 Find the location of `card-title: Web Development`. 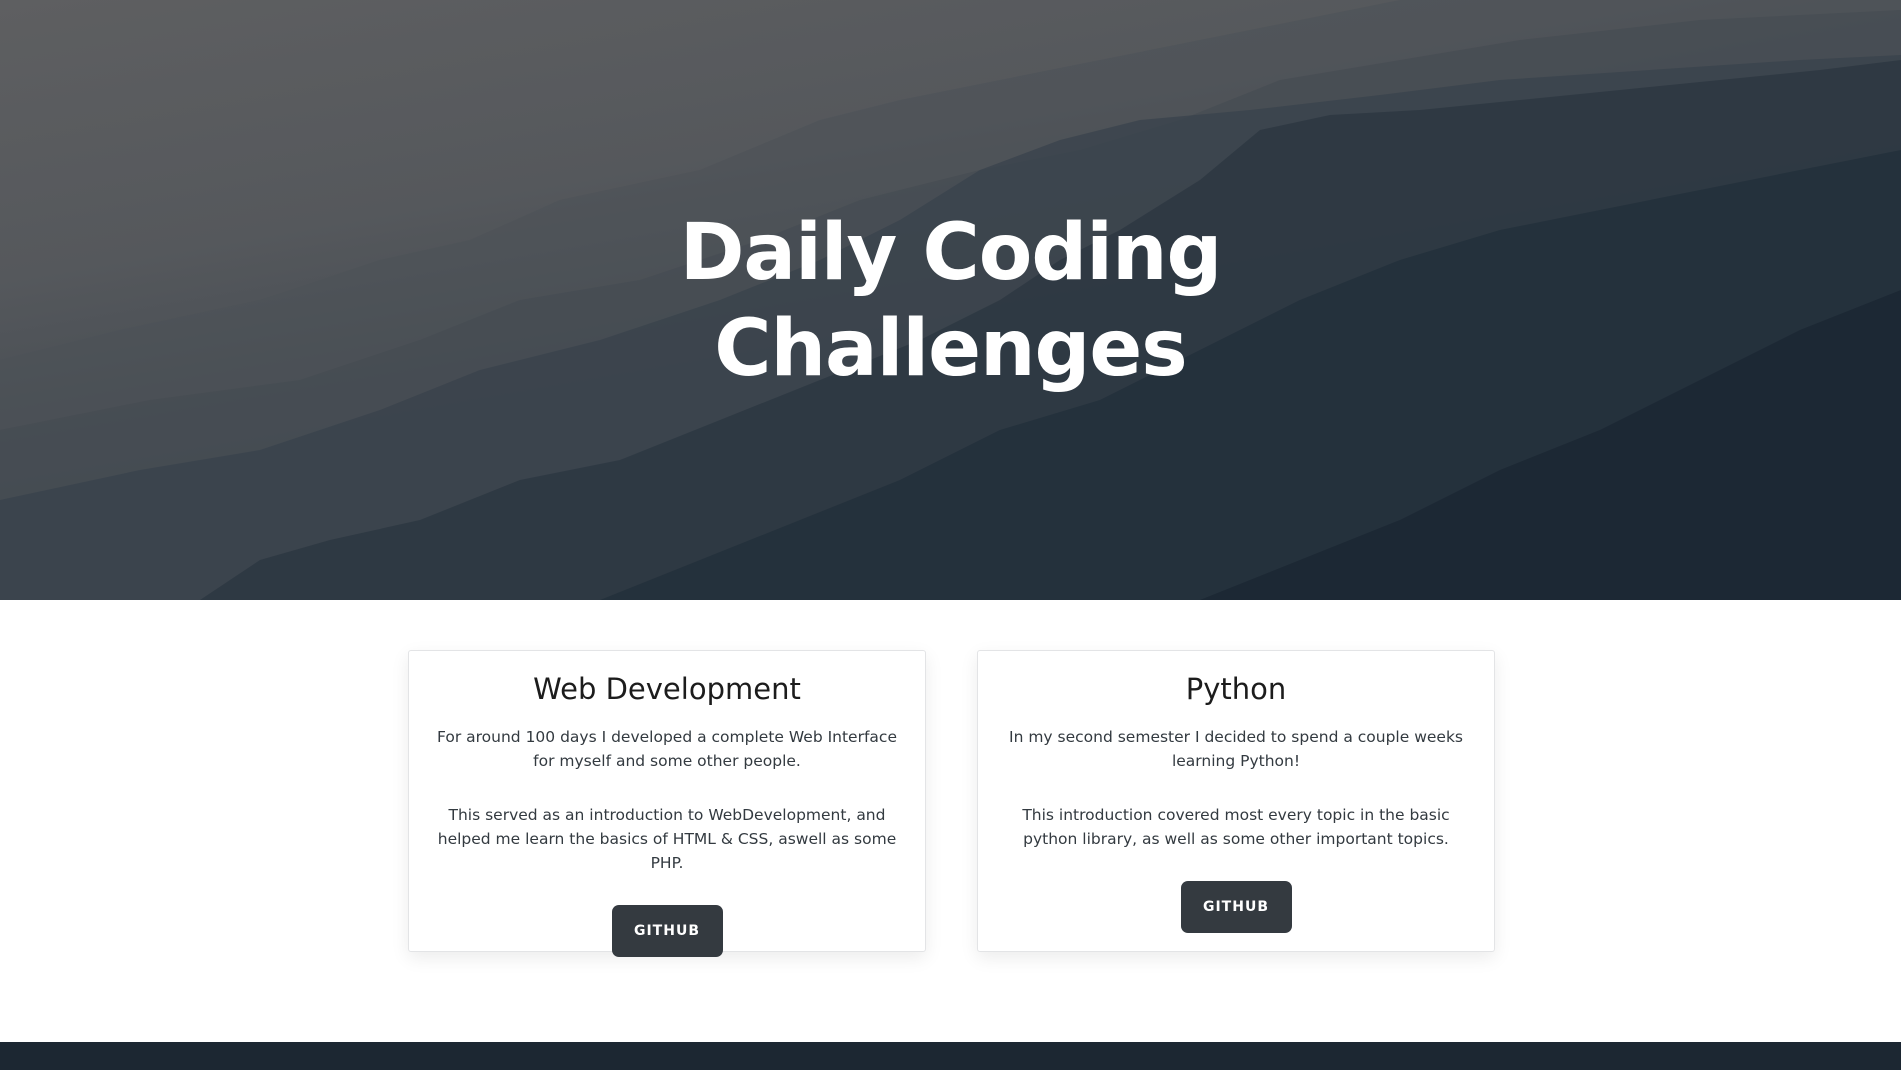

card-title: Web Development is located at coordinates (667, 689).